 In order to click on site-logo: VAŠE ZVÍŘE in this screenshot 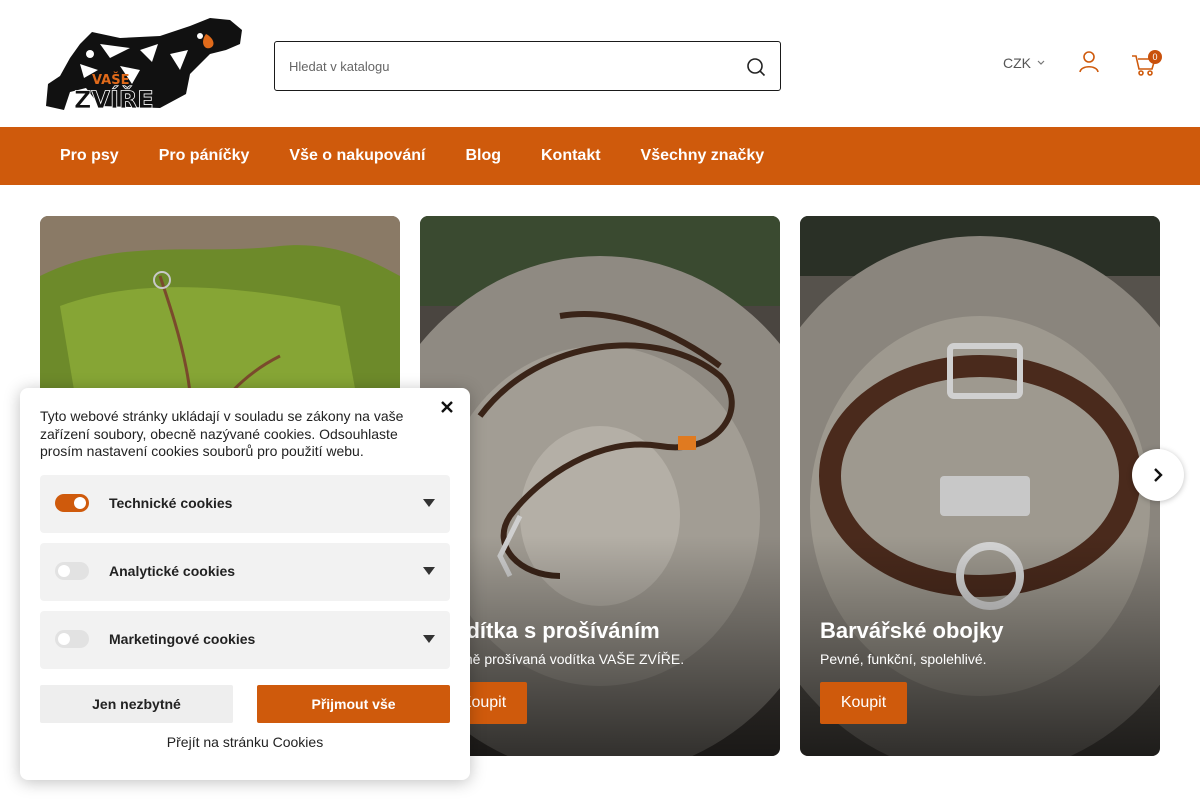, I will do `click(142, 64)`.